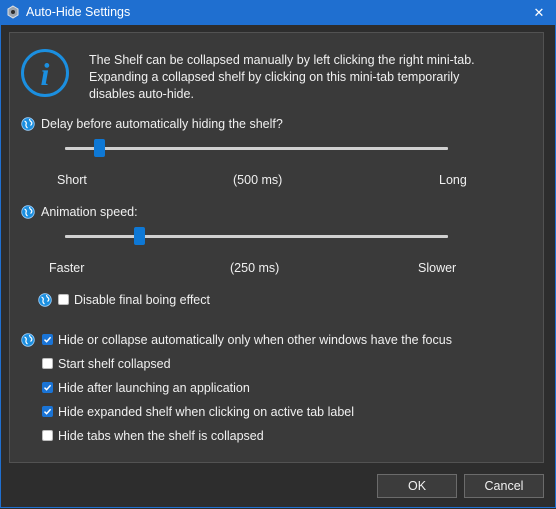 The height and width of the screenshot is (509, 556). I want to click on hide-tabs-collapsed-checkbox, so click(47, 435).